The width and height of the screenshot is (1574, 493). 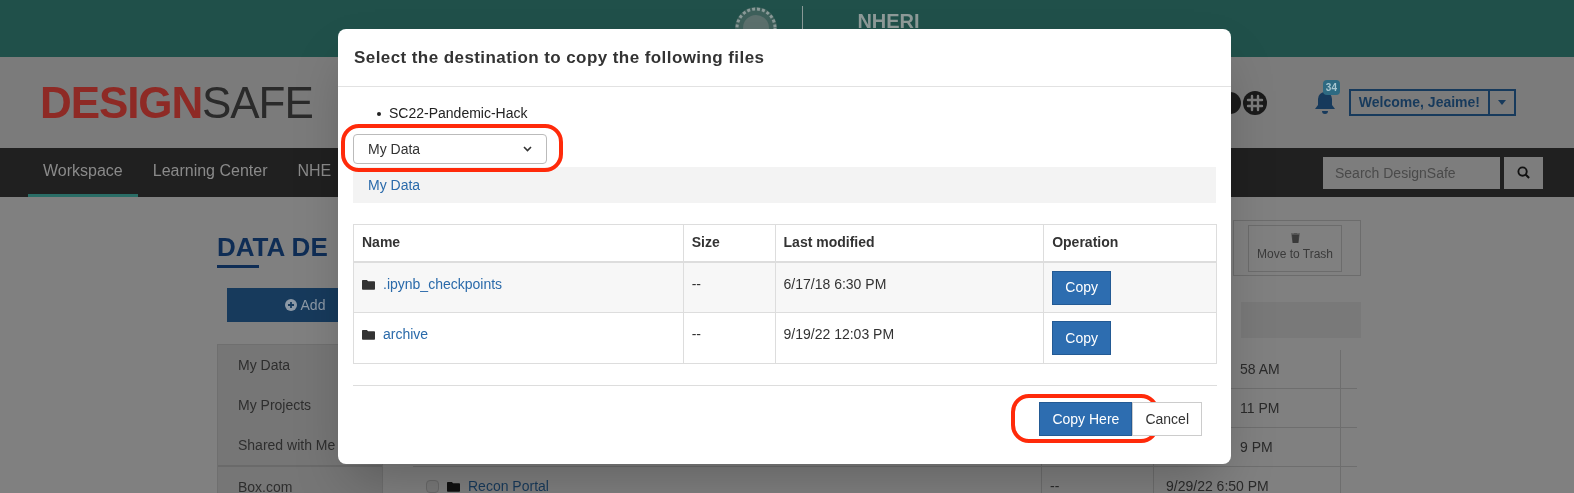 I want to click on folder-link: archive, so click(x=406, y=334).